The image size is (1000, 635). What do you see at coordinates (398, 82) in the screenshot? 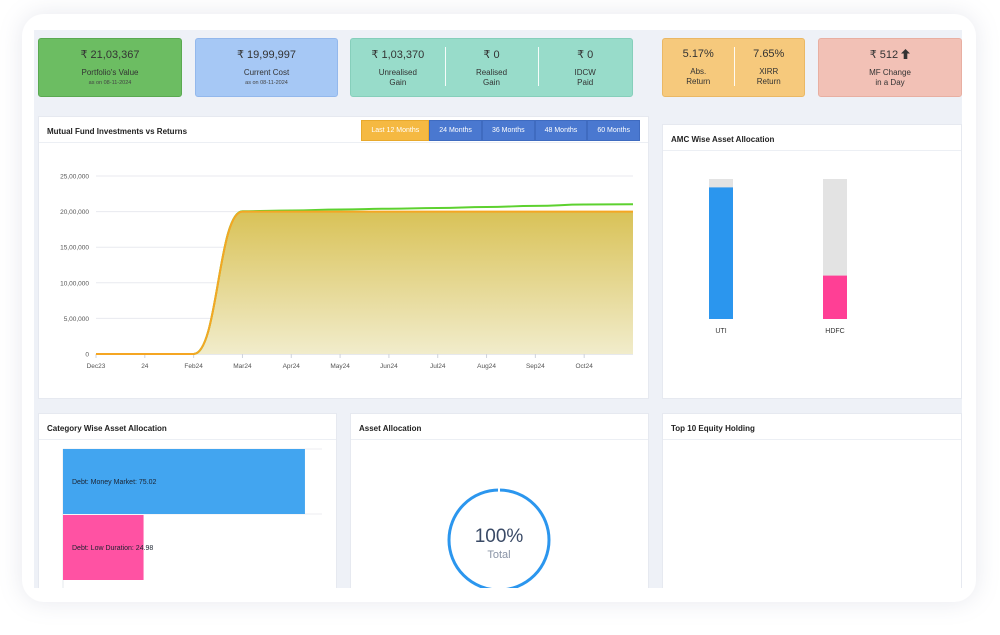
I see `unrealised-gain-label-2: Gain` at bounding box center [398, 82].